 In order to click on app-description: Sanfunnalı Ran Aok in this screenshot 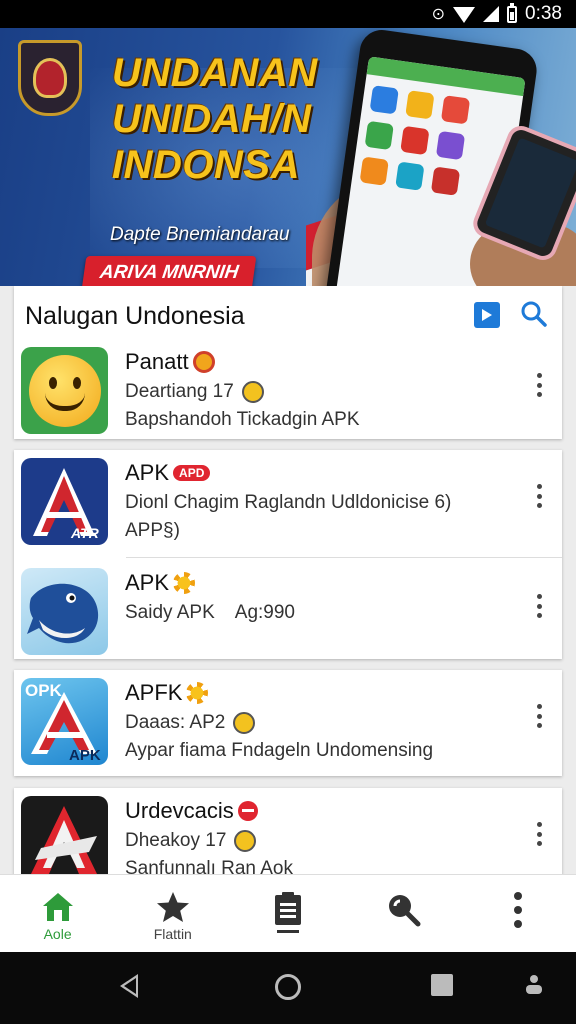, I will do `click(209, 866)`.